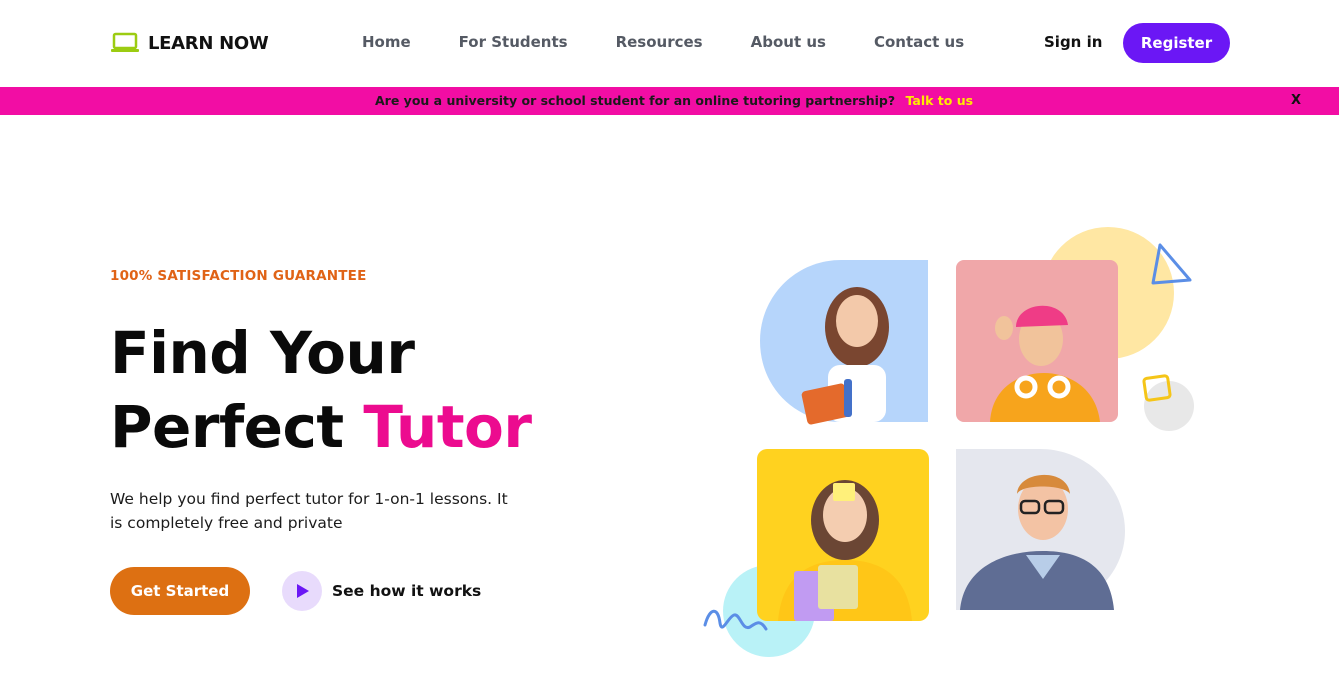 This screenshot has width=1339, height=676. I want to click on logo-text: LEARN NOW, so click(208, 43).